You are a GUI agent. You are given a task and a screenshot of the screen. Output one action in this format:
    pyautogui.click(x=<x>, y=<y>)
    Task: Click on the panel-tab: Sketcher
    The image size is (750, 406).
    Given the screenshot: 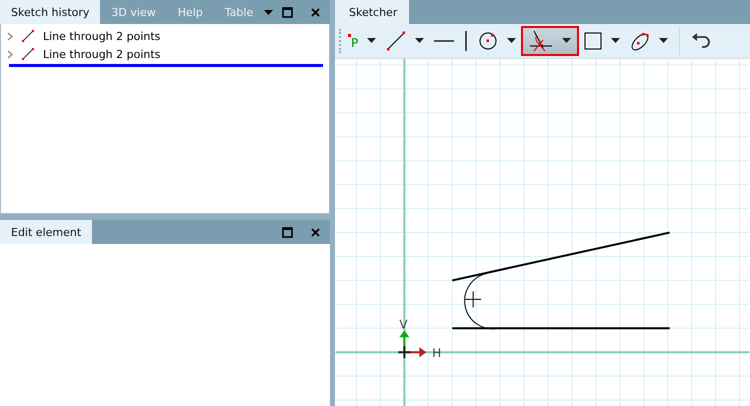 What is the action you would take?
    pyautogui.click(x=372, y=12)
    